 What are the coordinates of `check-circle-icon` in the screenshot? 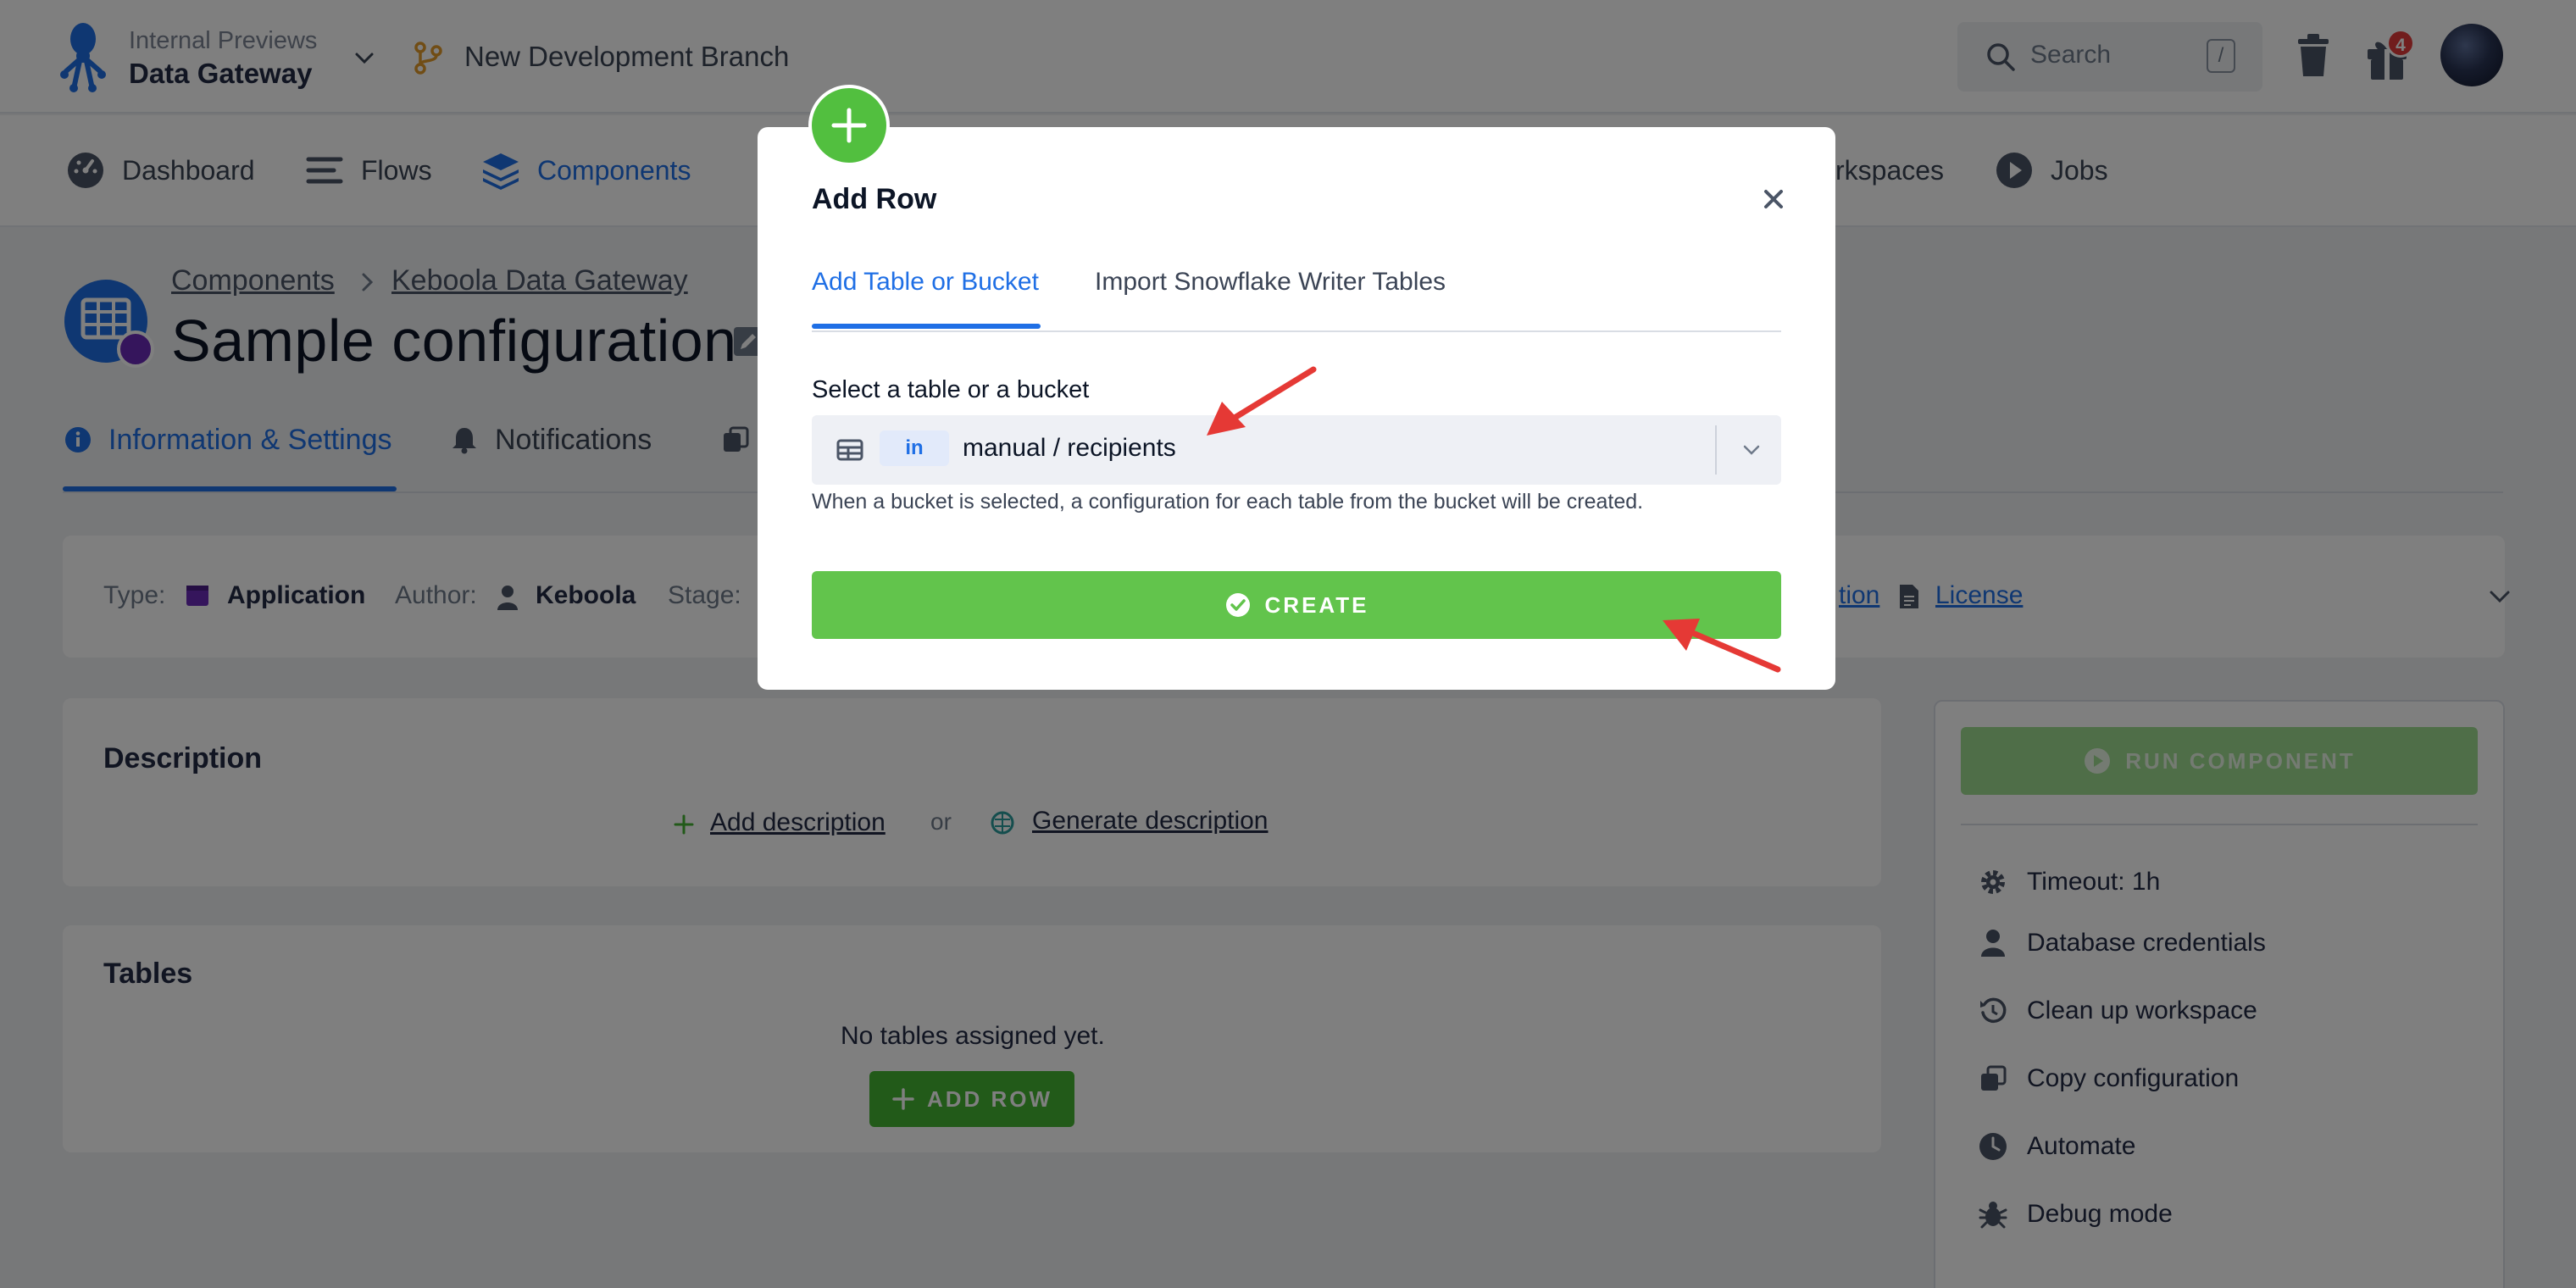 It's located at (1237, 605).